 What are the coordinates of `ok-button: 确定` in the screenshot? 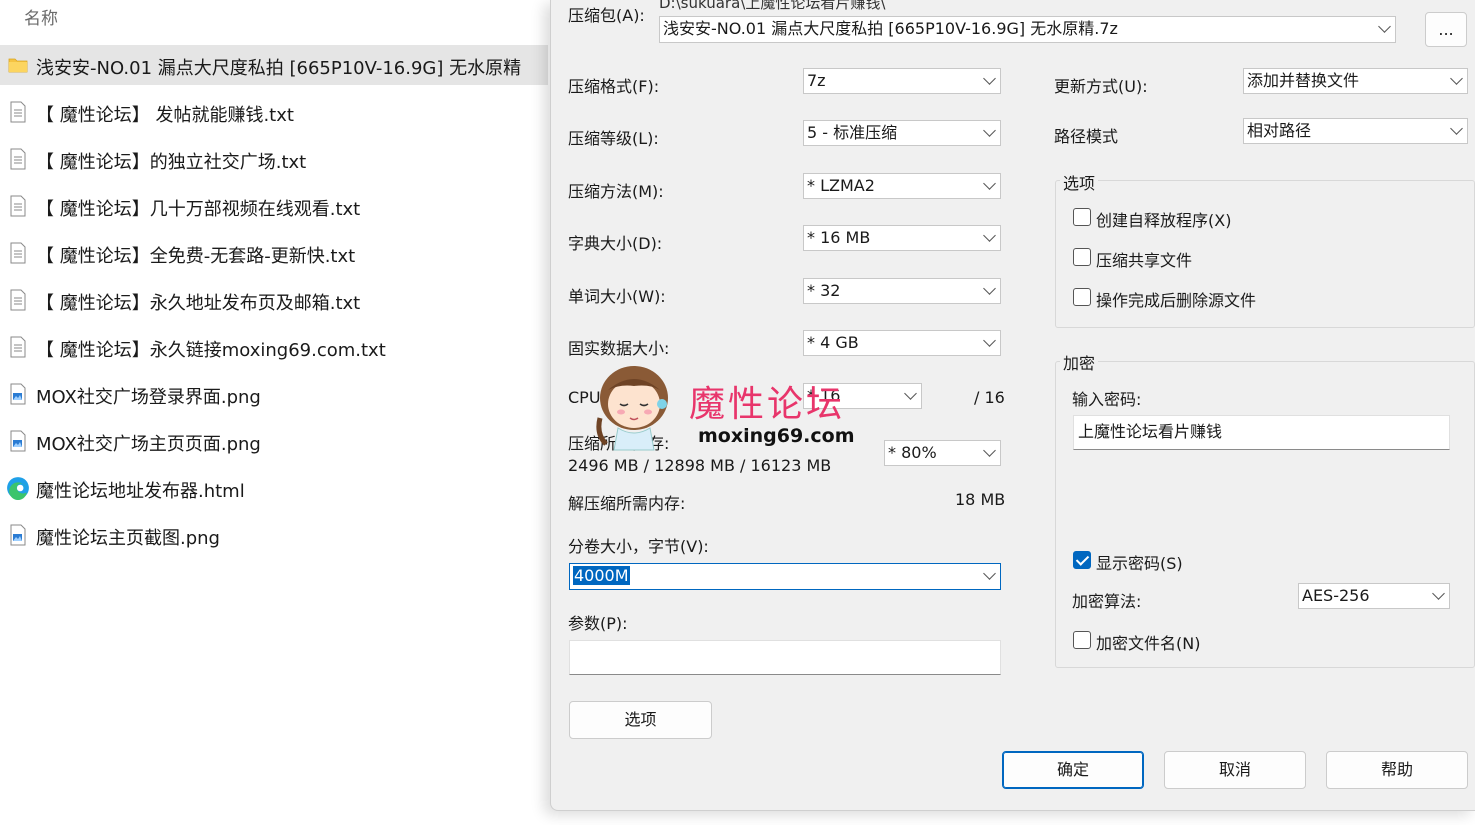 It's located at (1073, 770).